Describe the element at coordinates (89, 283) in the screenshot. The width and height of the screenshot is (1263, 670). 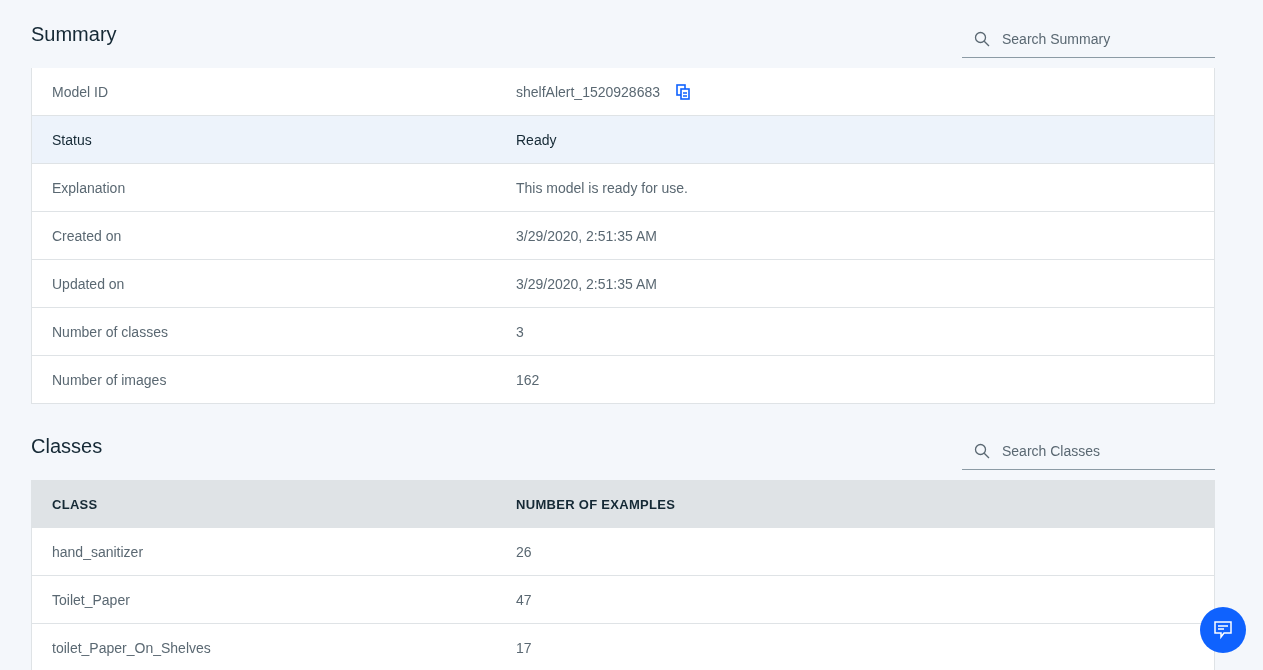
I see `row-label: Updated on` at that location.